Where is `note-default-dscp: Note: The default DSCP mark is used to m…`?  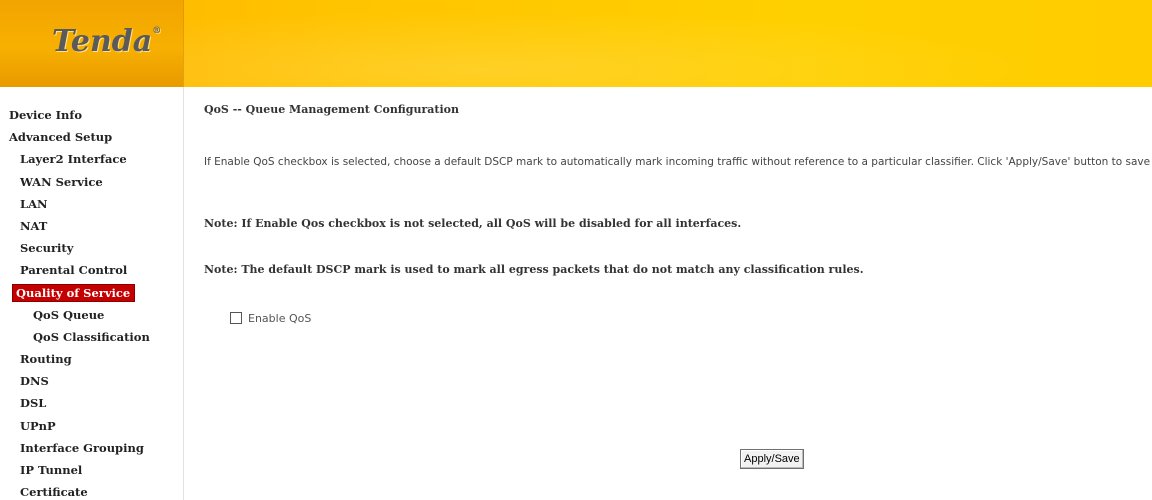 note-default-dscp: Note: The default DSCP mark is used to m… is located at coordinates (534, 269).